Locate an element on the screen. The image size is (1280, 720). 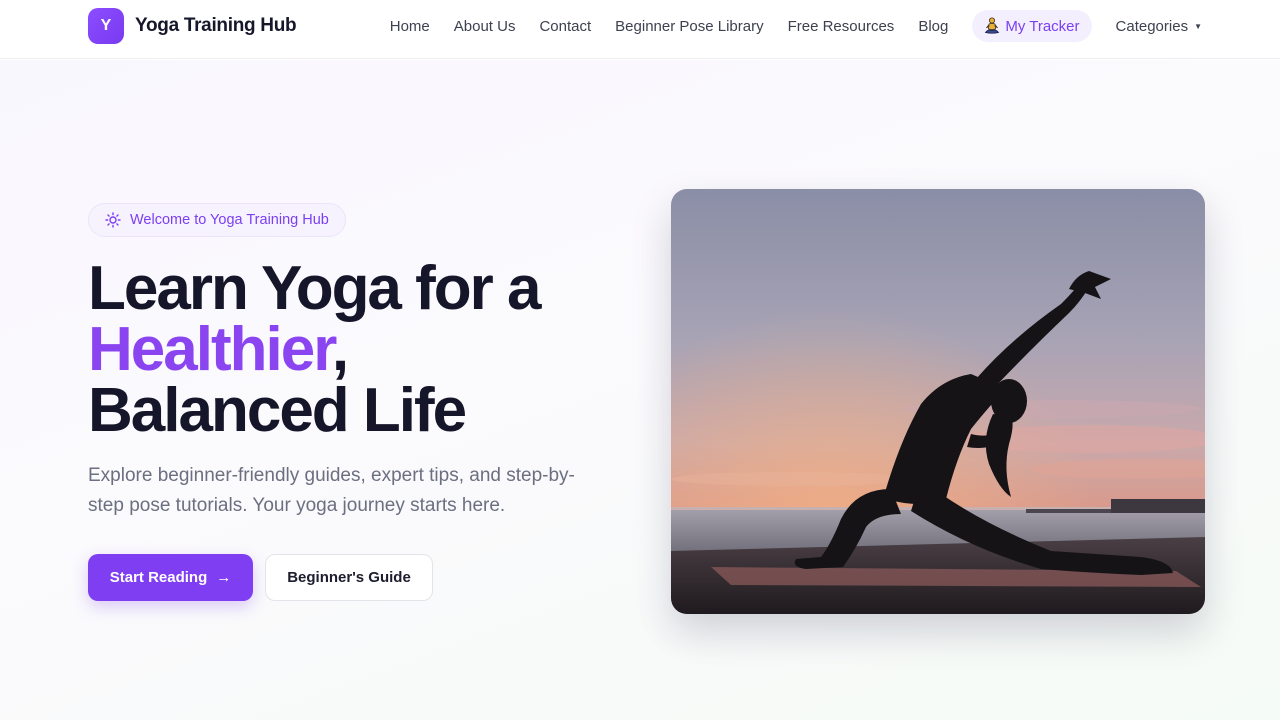
my-tracker-label: My Tracker is located at coordinates (1042, 26).